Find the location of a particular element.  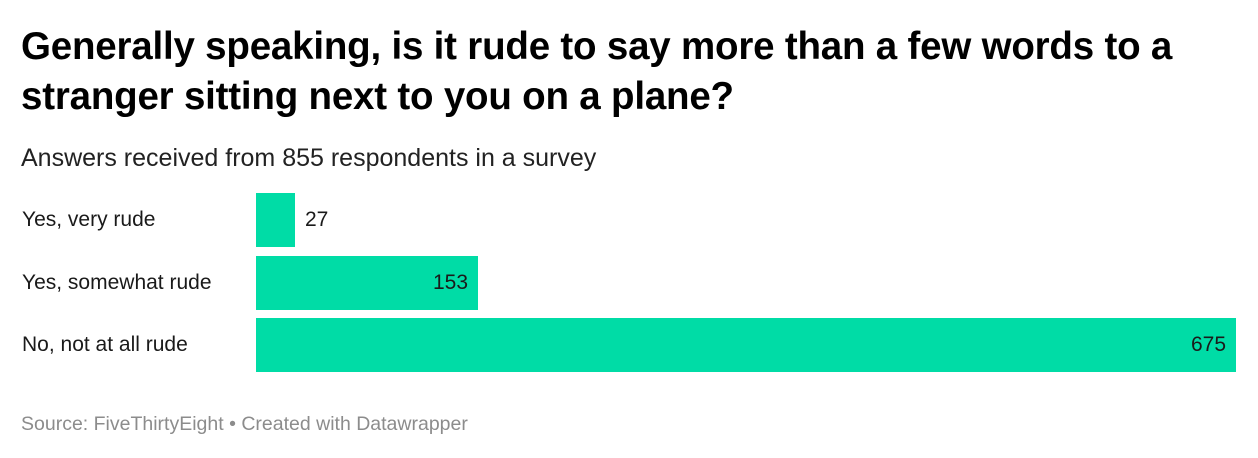

value-label: 675 is located at coordinates (1209, 344).